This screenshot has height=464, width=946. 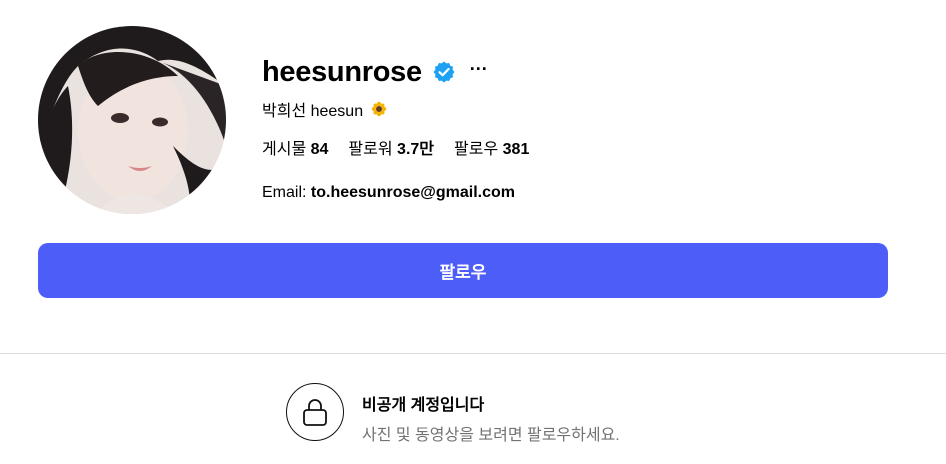 I want to click on full-name-text: 박희선 heesun, so click(x=313, y=111).